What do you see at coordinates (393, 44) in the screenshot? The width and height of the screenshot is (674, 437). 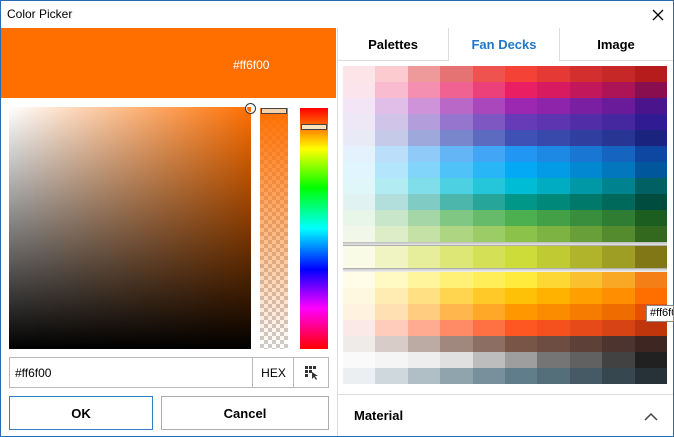 I see `tab-palettes: Palettes` at bounding box center [393, 44].